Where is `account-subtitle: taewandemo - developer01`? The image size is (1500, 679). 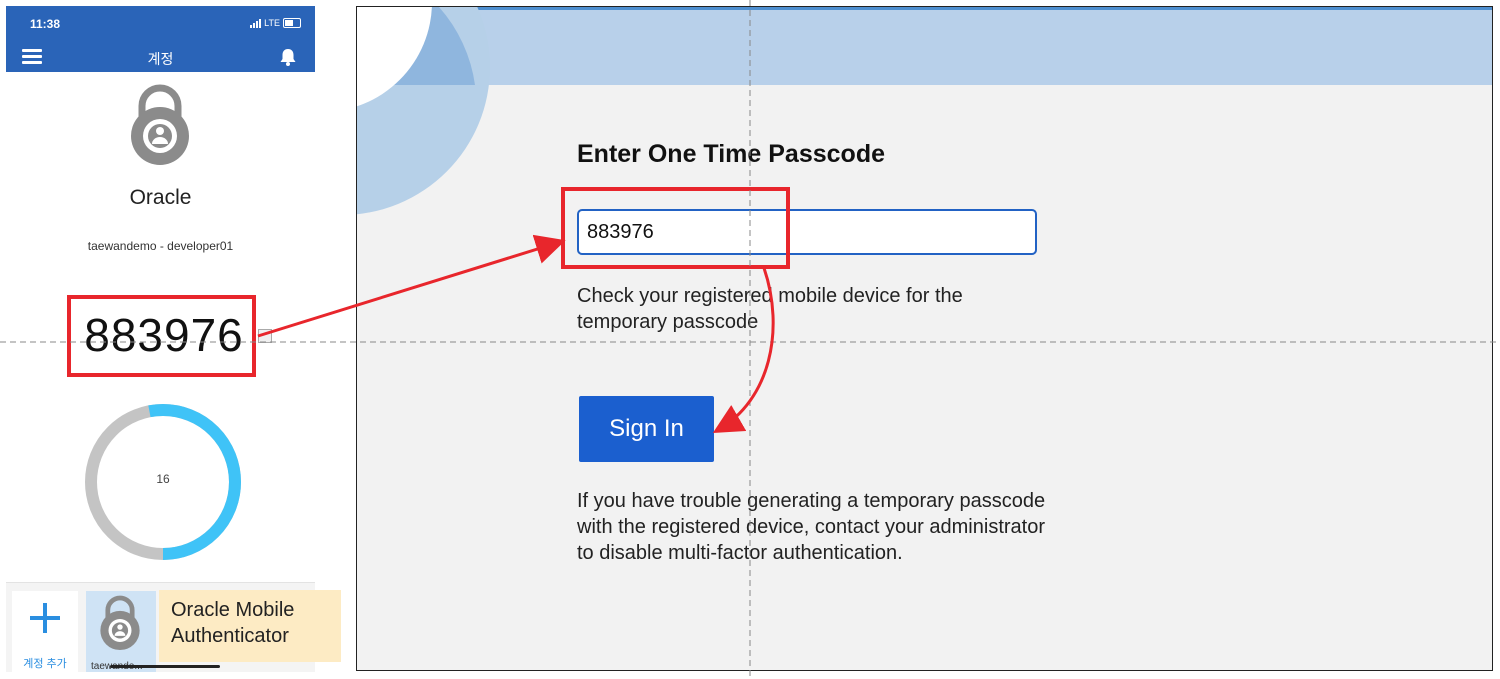
account-subtitle: taewandemo - developer01 is located at coordinates (160, 246).